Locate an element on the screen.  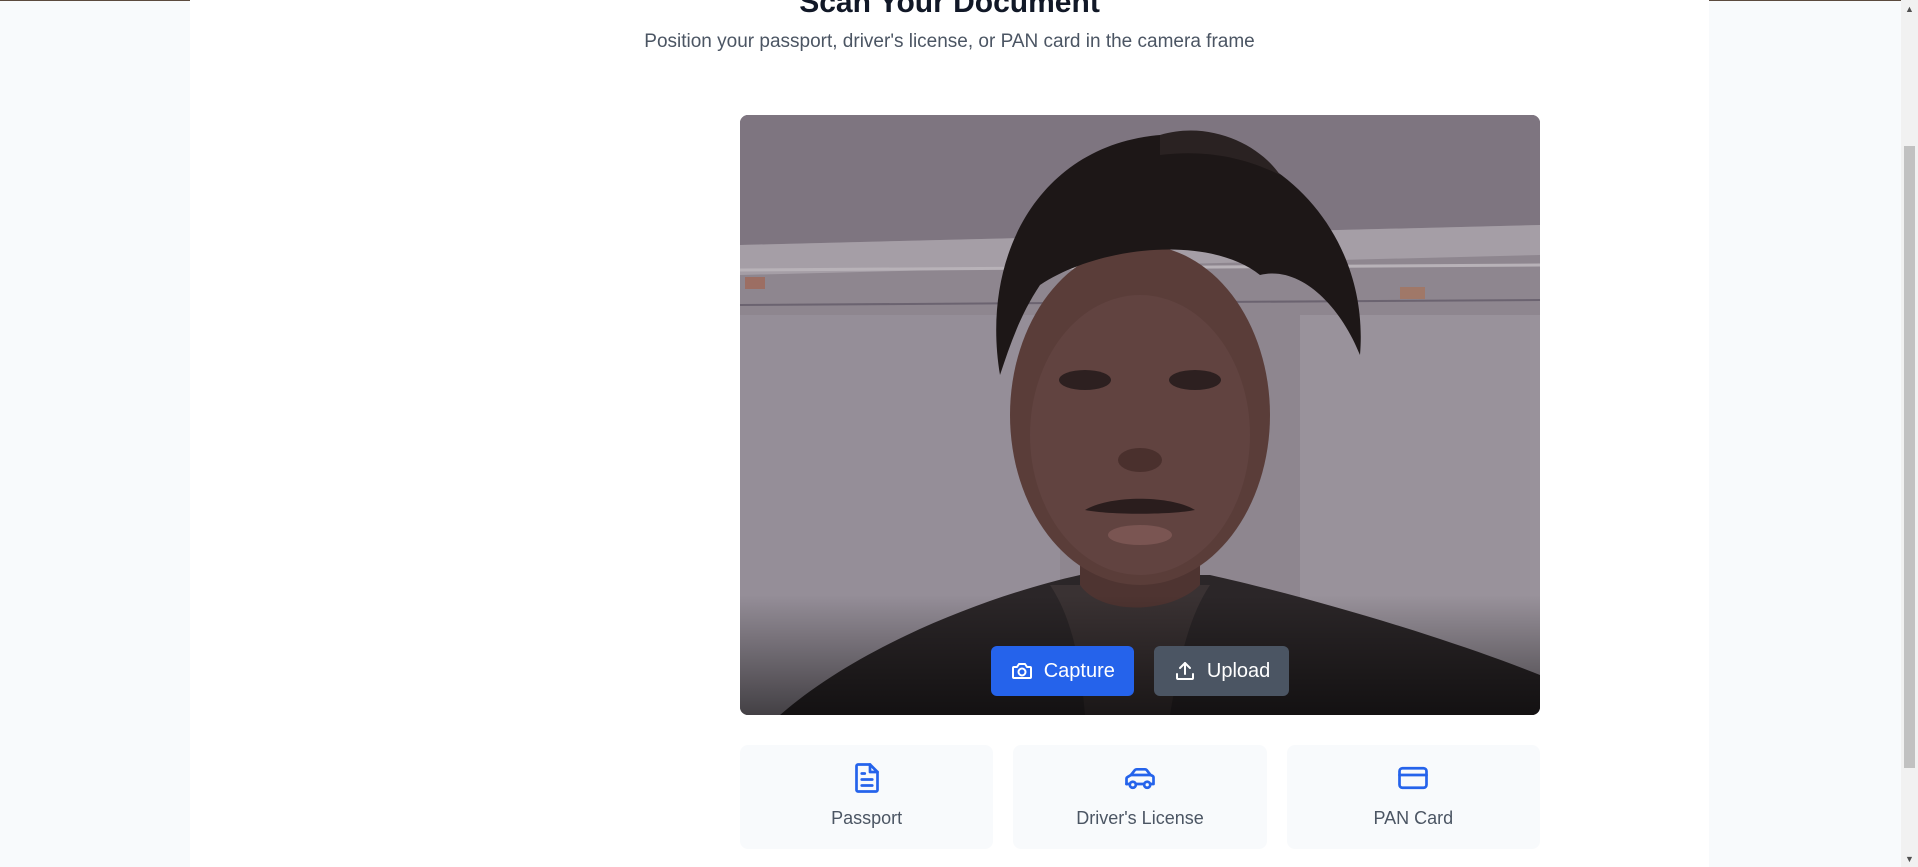
scroll-up-icon: ▲ is located at coordinates (1909, 8).